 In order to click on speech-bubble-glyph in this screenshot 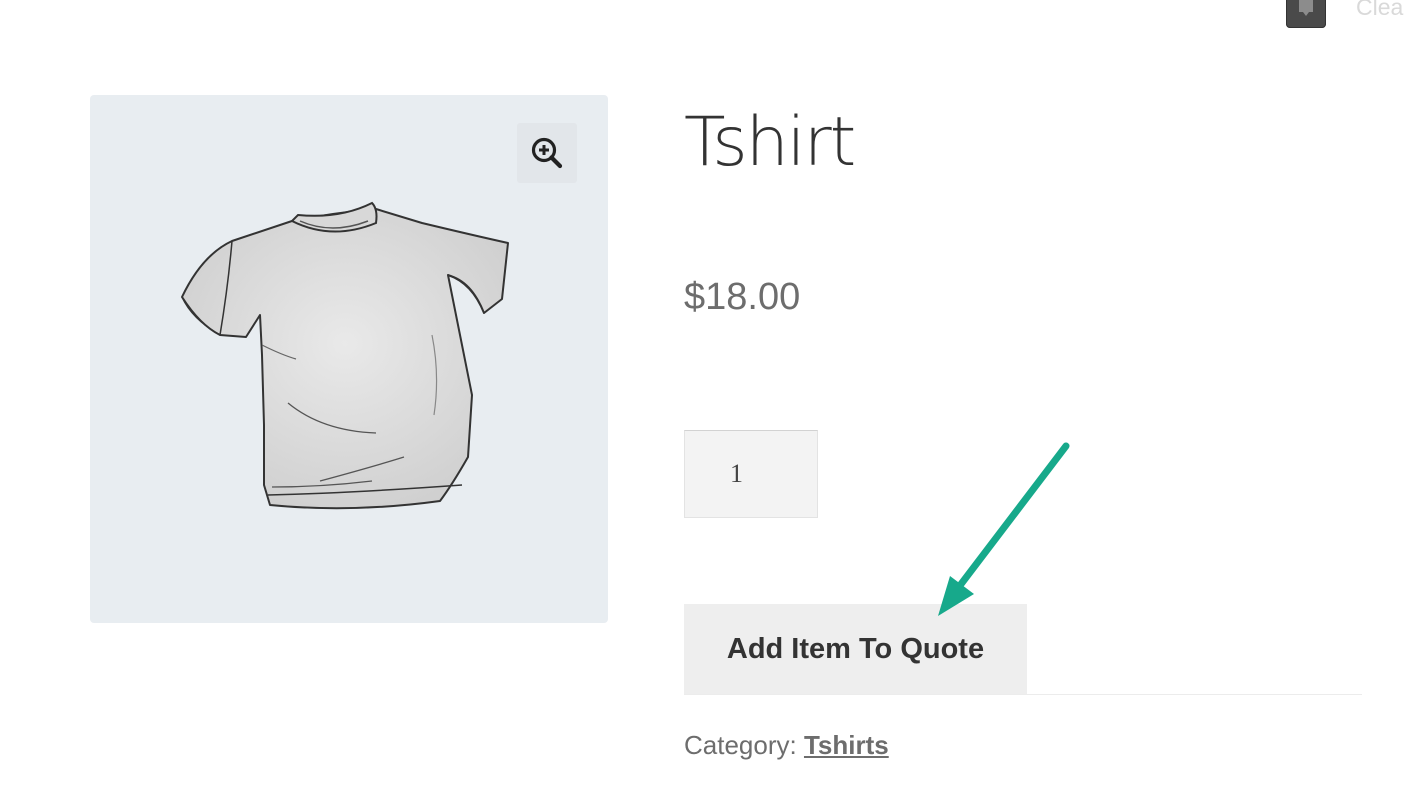, I will do `click(1306, 8)`.